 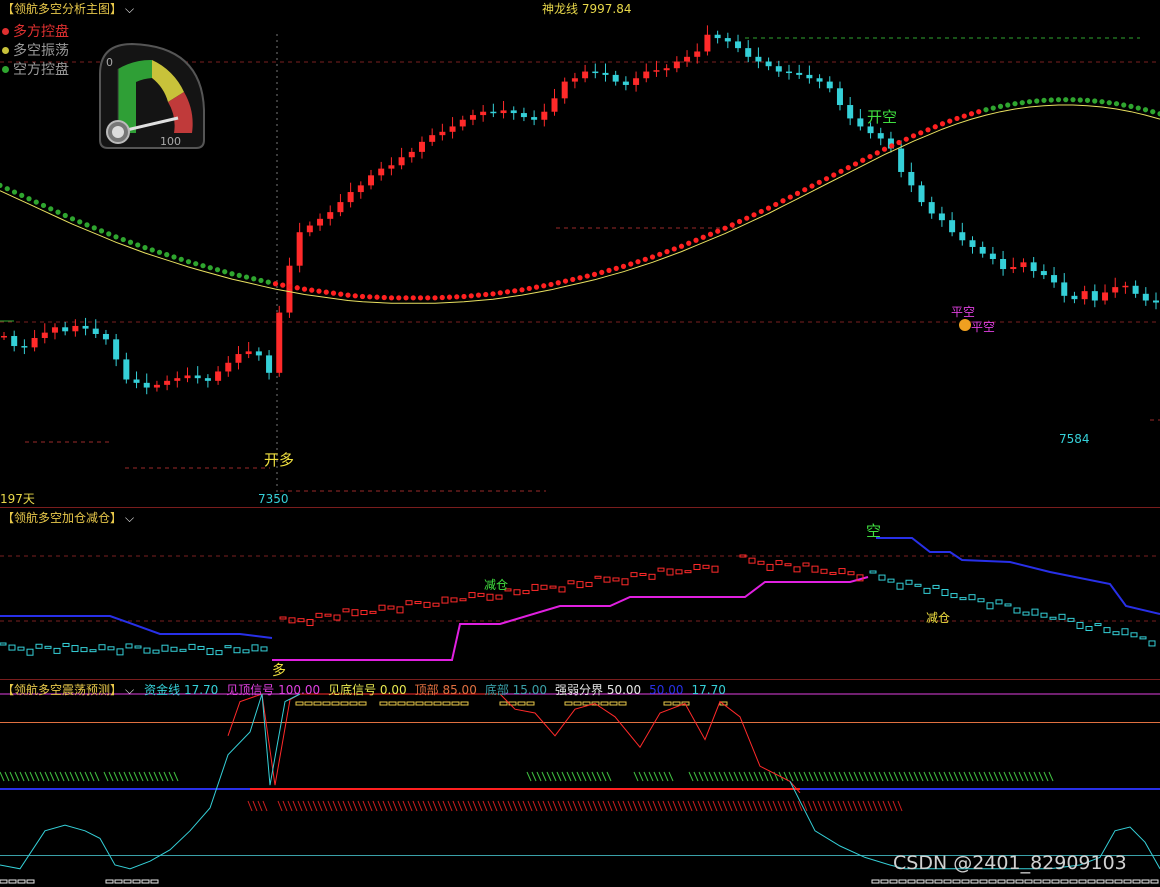 What do you see at coordinates (136, 627) in the screenshot?
I see `blue-line-left` at bounding box center [136, 627].